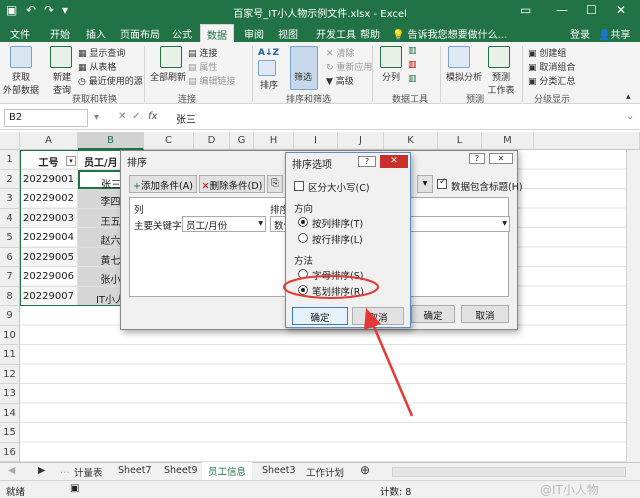  Describe the element at coordinates (348, 346) in the screenshot. I see `annotation-overlay` at that location.